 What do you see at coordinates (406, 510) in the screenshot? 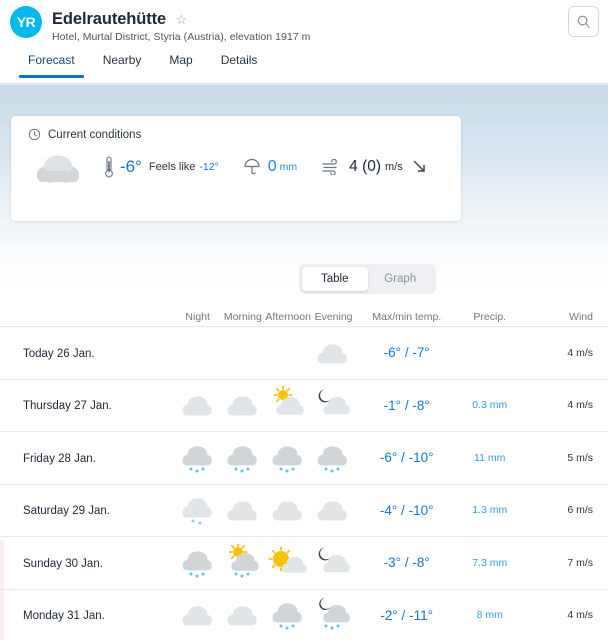
I see `temperature-range: -4° / -10°` at bounding box center [406, 510].